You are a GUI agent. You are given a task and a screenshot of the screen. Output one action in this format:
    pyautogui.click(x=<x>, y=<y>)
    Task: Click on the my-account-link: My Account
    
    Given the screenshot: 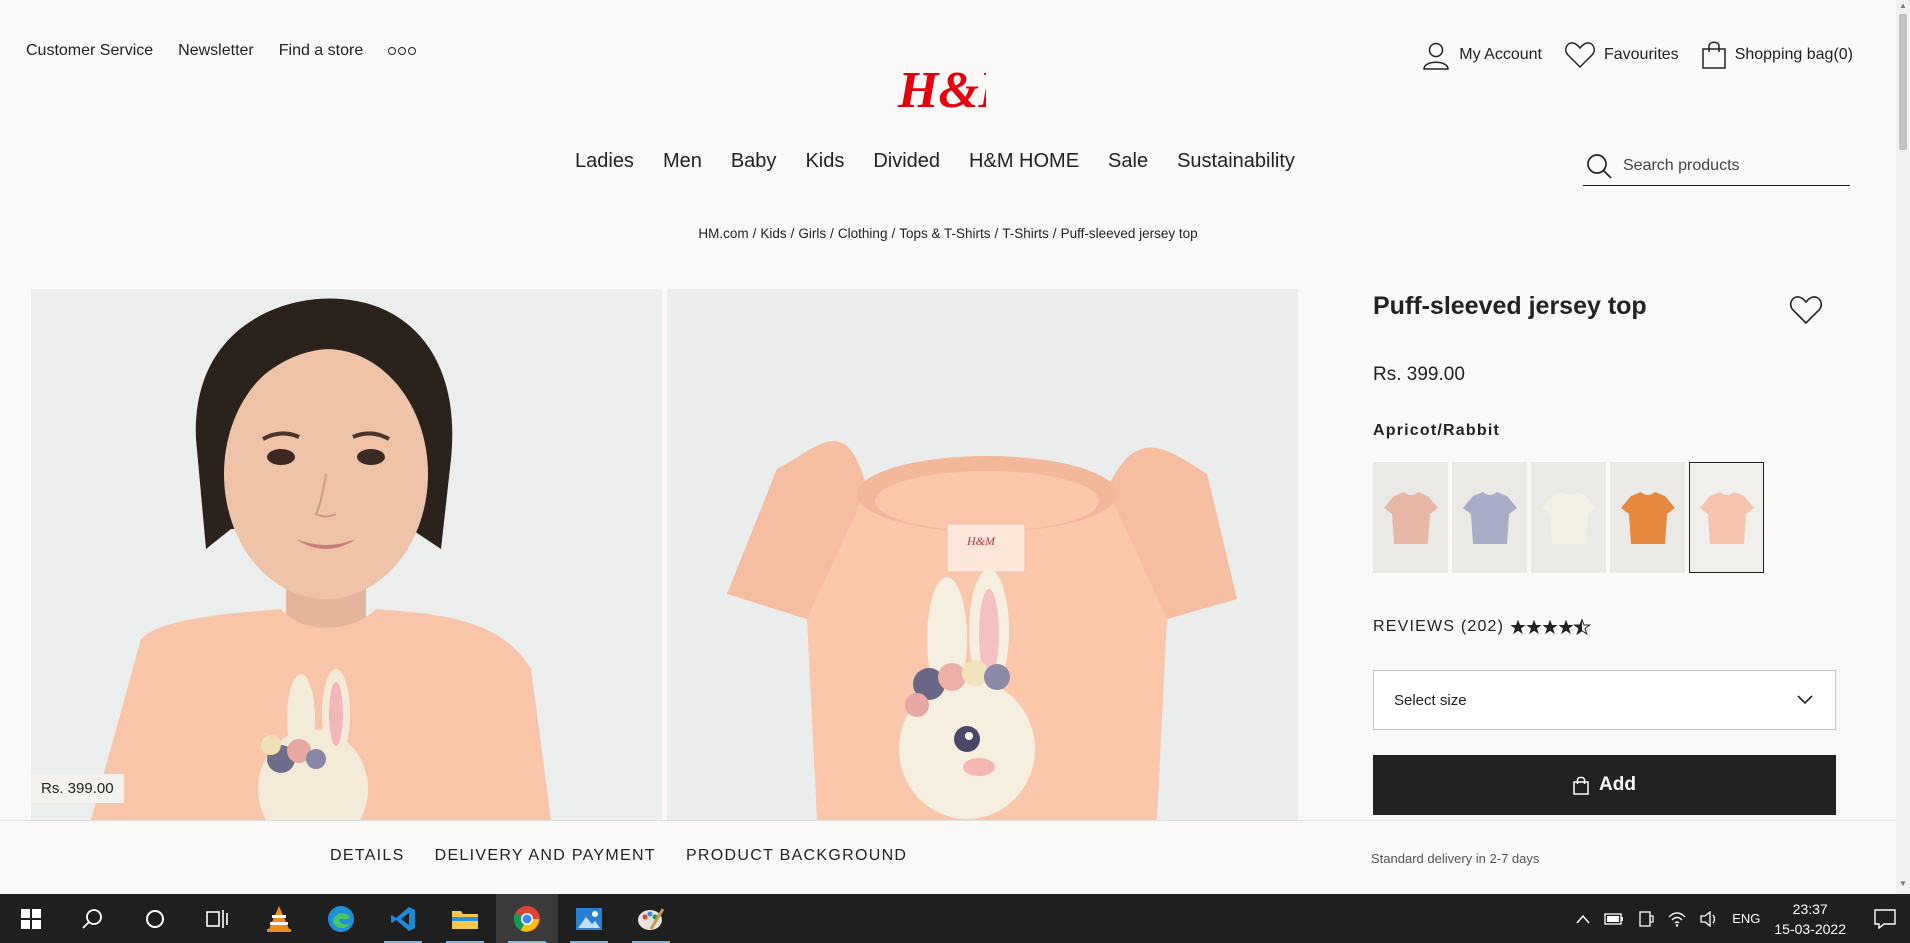 What is the action you would take?
    pyautogui.click(x=1481, y=55)
    